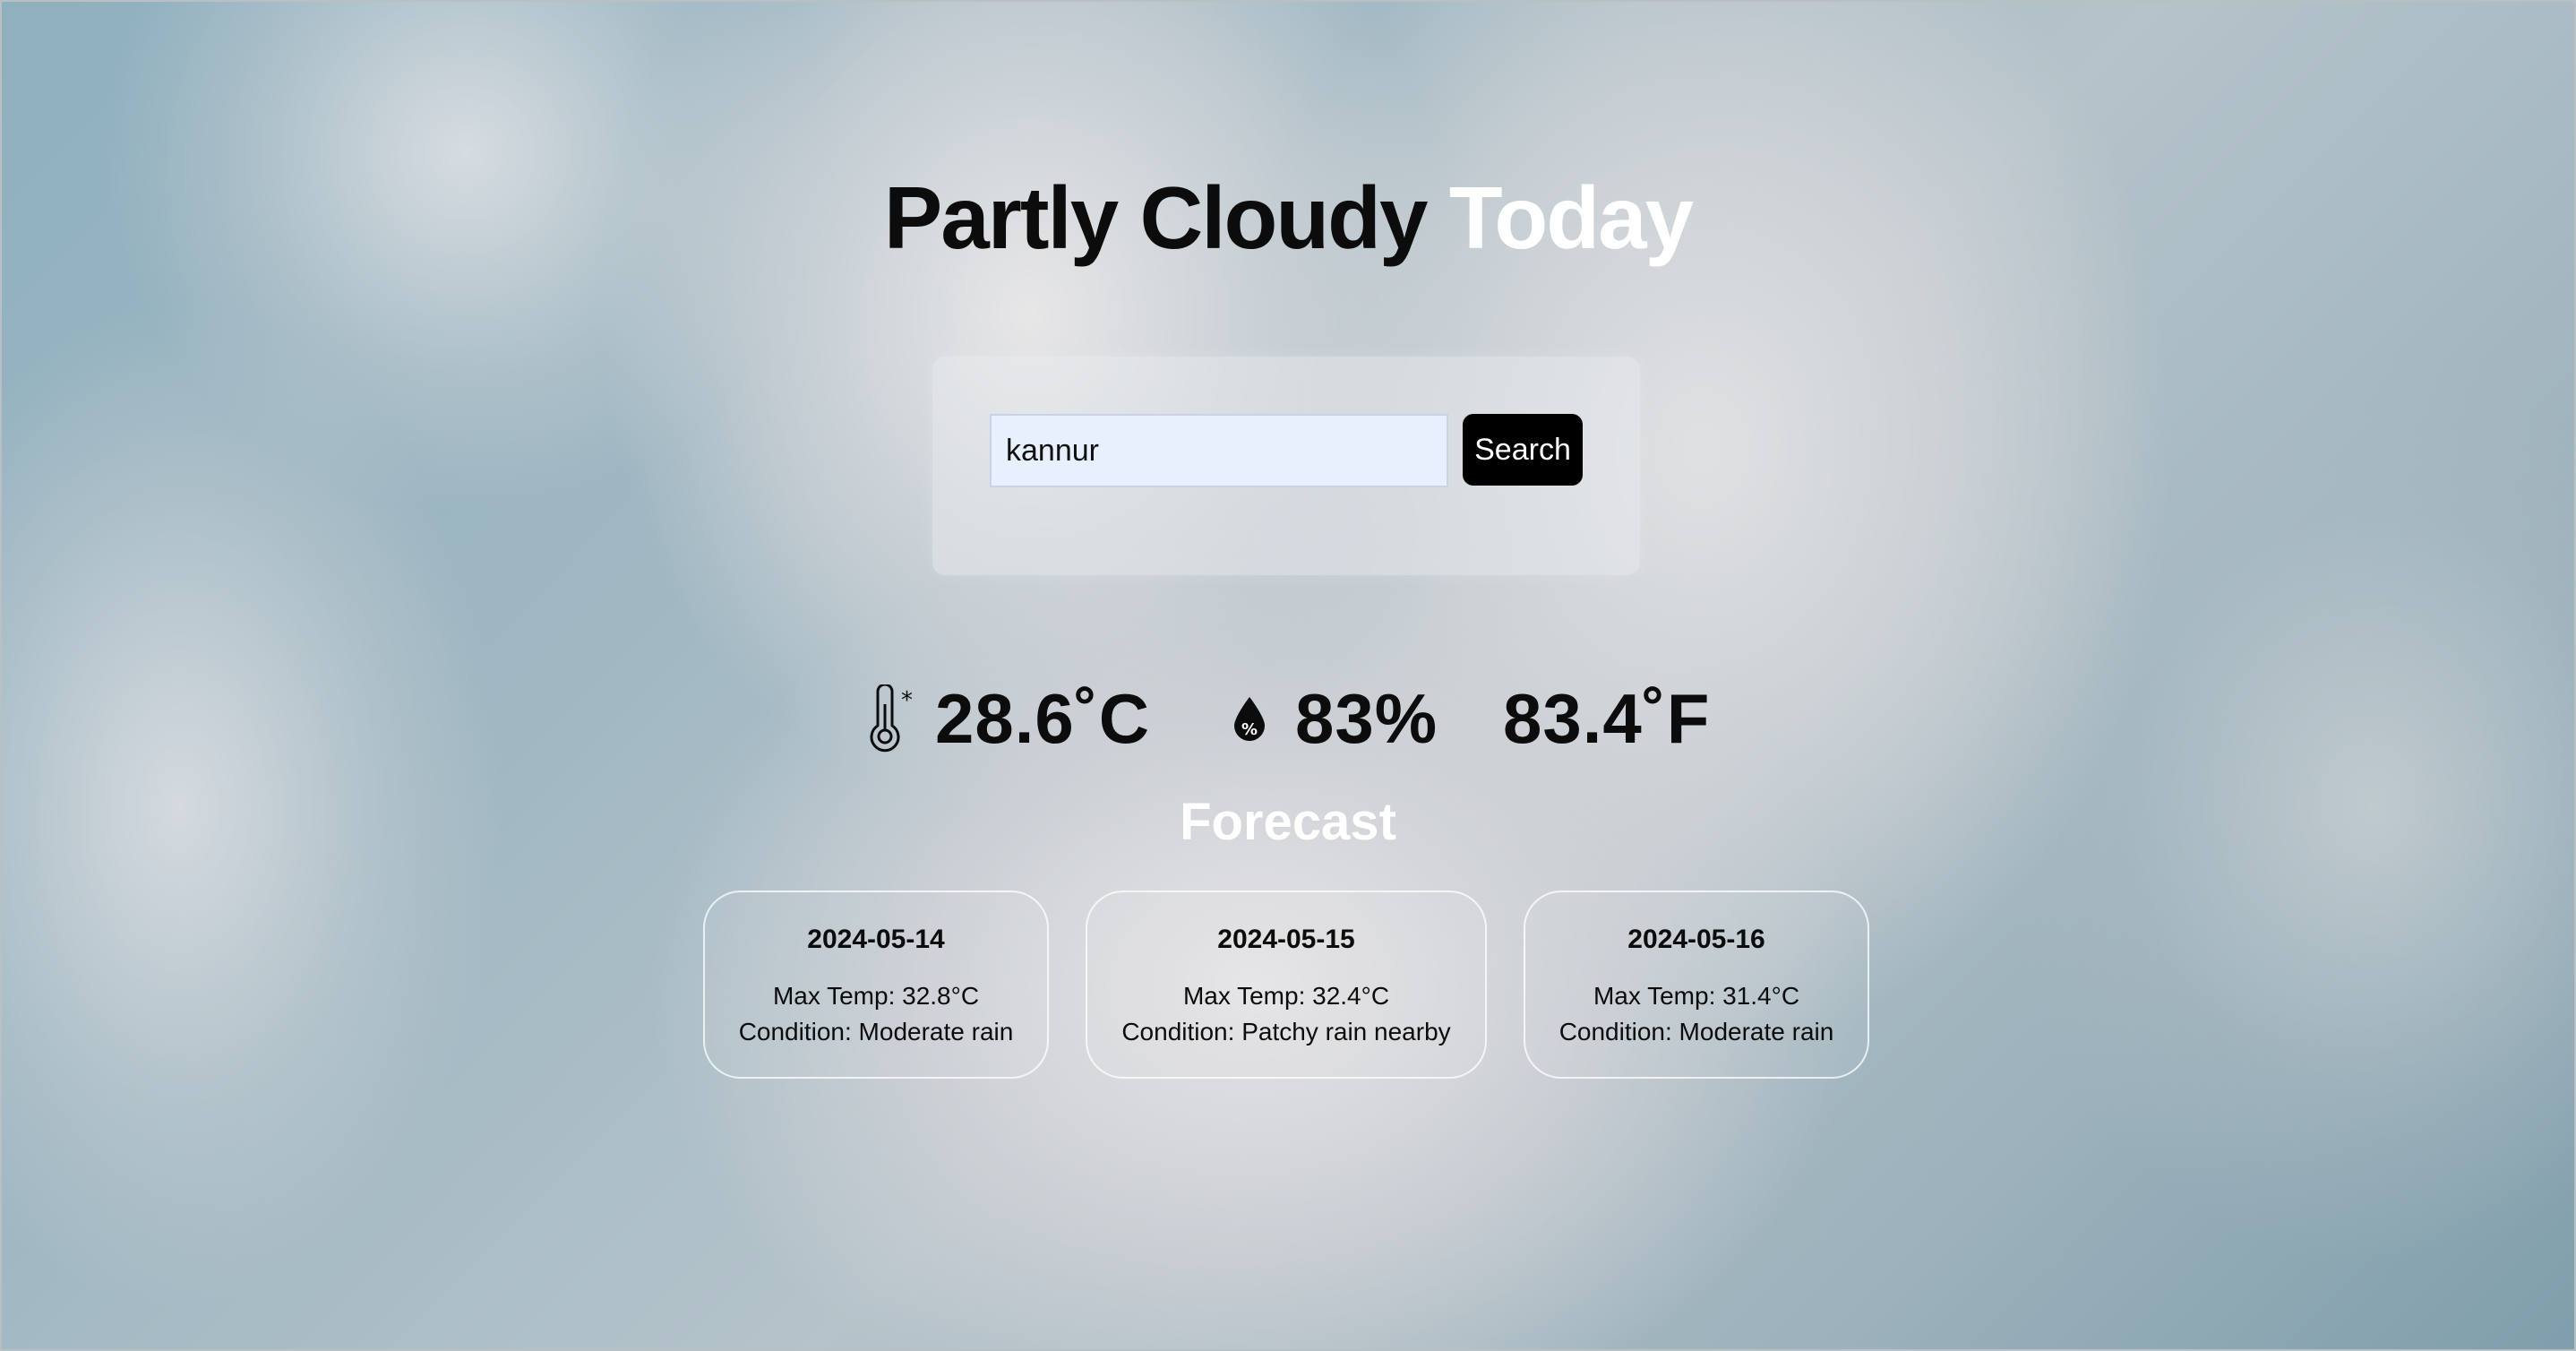 This screenshot has width=2576, height=1351. What do you see at coordinates (1156, 217) in the screenshot?
I see `title-condition: Partly Cloudy` at bounding box center [1156, 217].